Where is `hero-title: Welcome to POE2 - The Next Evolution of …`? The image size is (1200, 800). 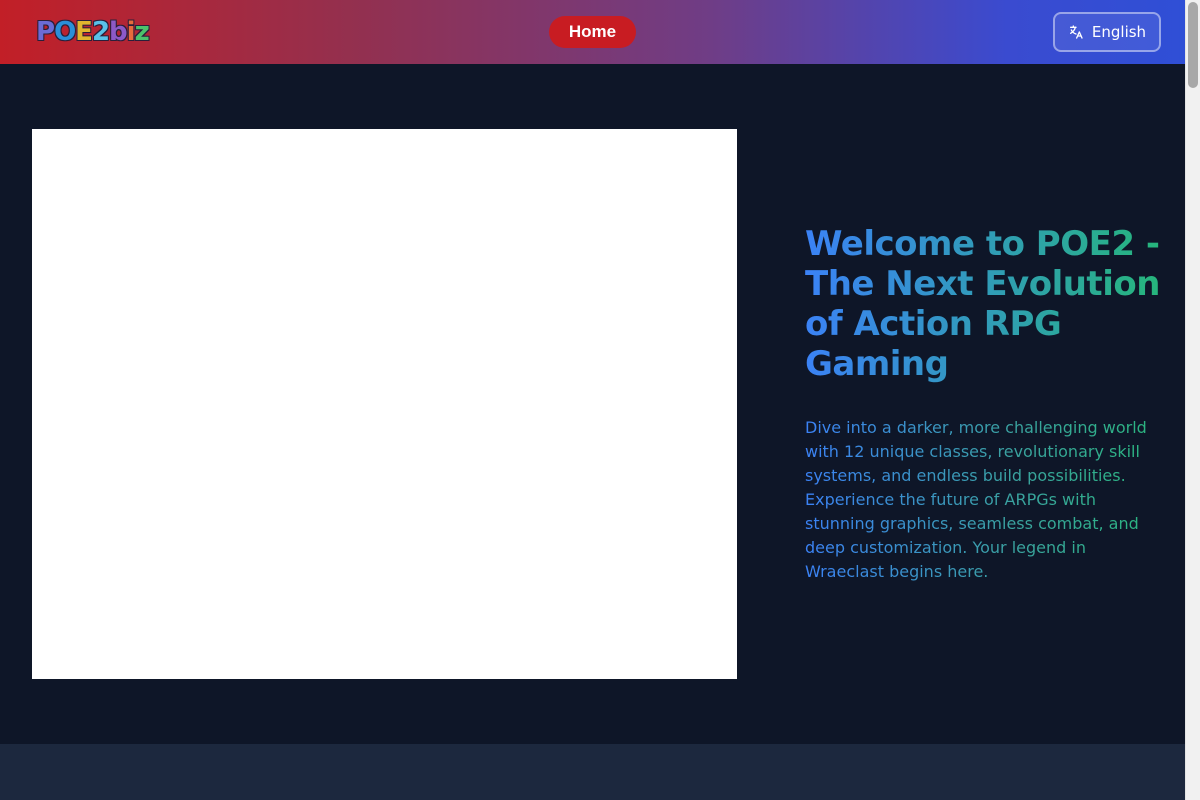 hero-title: Welcome to POE2 - The Next Evolution of … is located at coordinates (985, 304).